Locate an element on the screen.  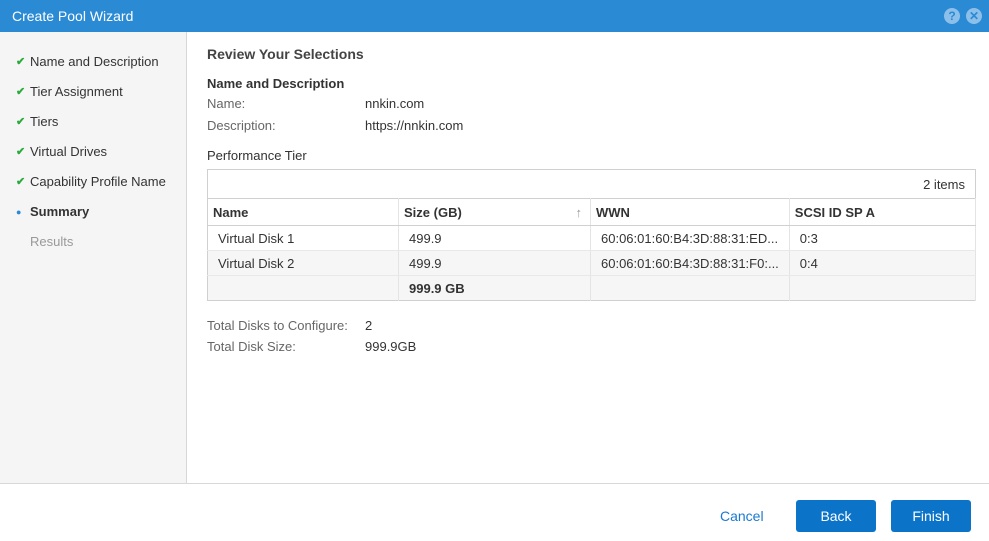
cell-scsi: 0:3 is located at coordinates (883, 238).